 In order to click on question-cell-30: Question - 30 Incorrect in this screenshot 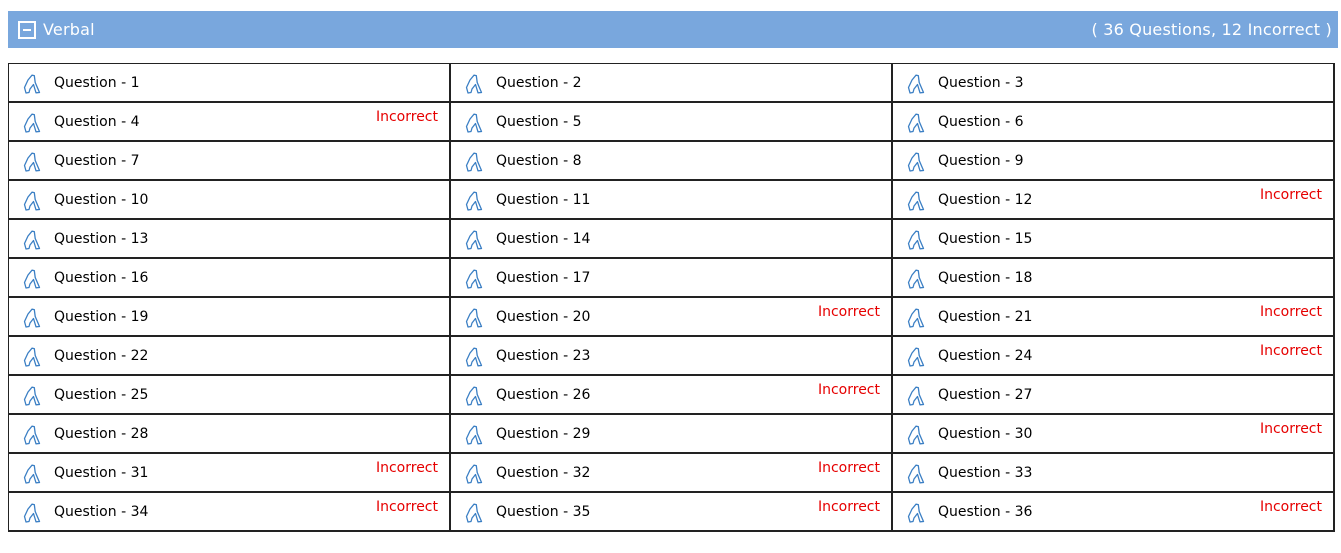, I will do `click(1114, 434)`.